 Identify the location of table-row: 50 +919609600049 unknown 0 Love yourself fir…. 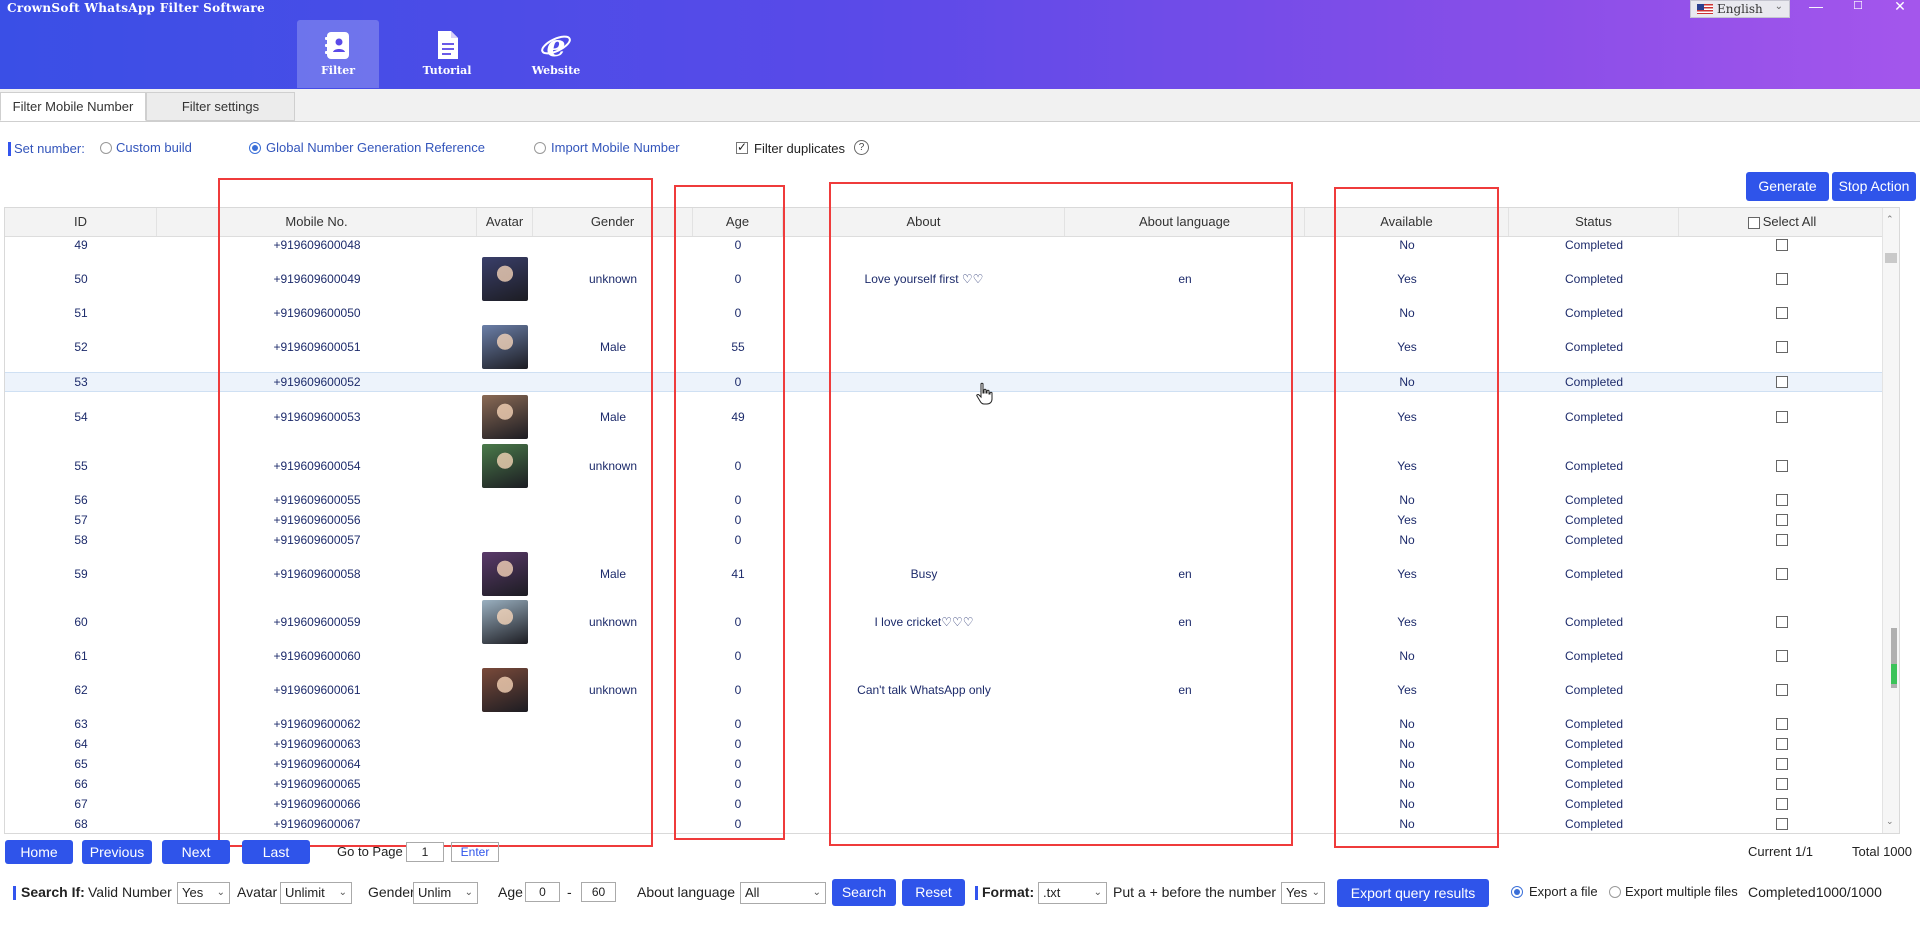
(951, 279).